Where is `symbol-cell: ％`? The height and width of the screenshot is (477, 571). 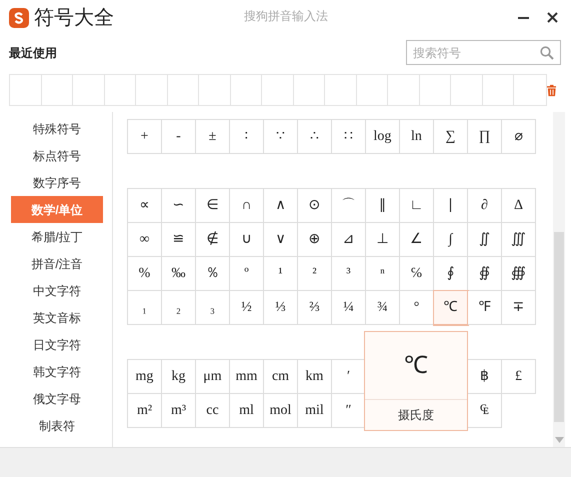
symbol-cell: ％ is located at coordinates (213, 274).